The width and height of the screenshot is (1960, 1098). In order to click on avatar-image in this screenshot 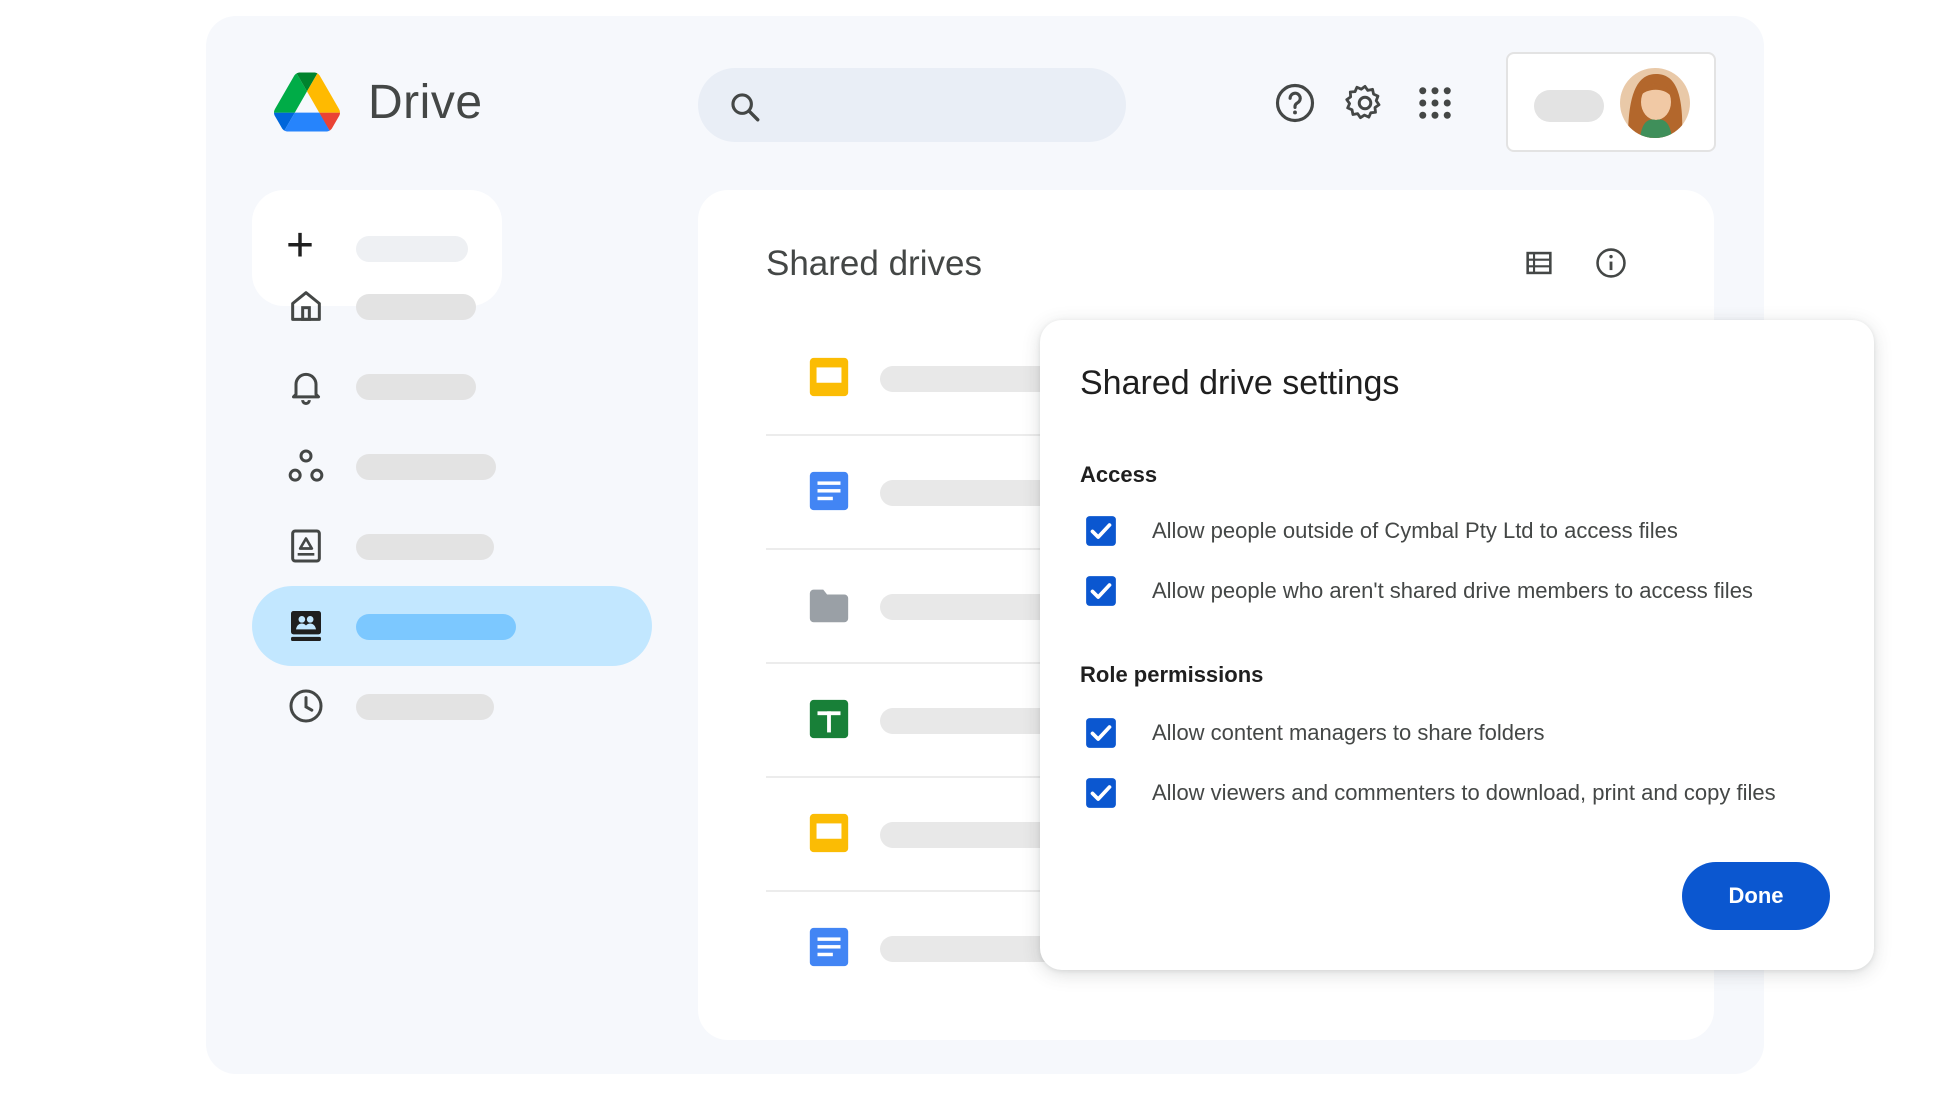, I will do `click(1655, 103)`.